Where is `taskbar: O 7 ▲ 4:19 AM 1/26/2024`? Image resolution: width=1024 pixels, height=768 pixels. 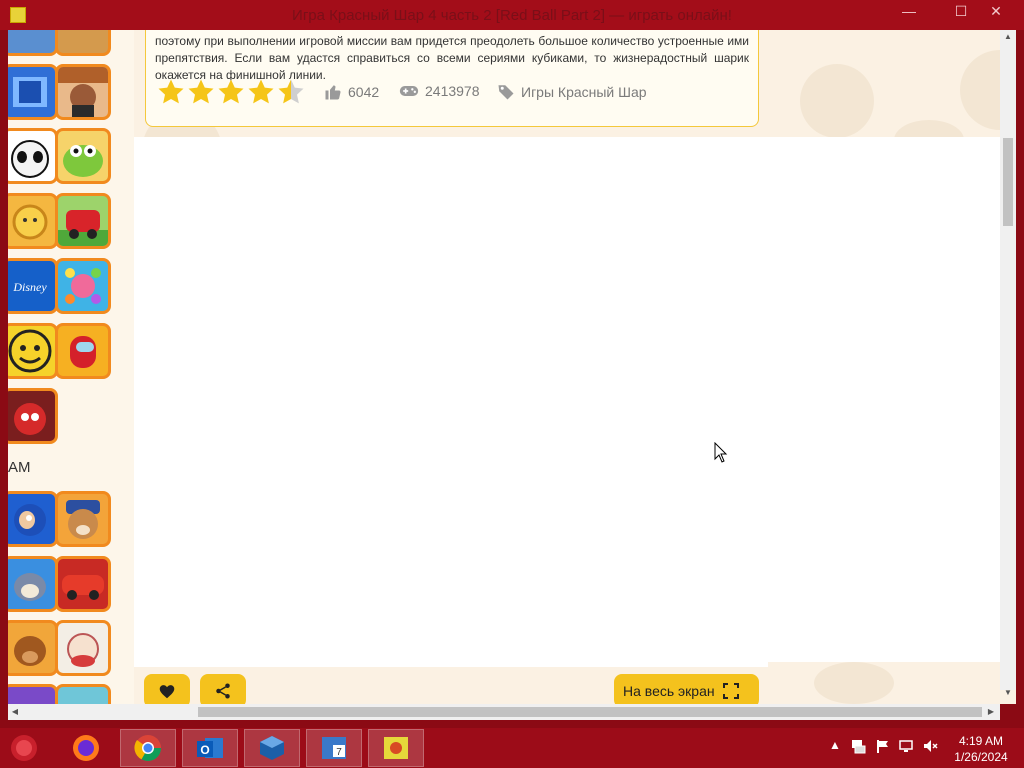
taskbar: O 7 ▲ 4:19 AM 1/26/2024 is located at coordinates (512, 748).